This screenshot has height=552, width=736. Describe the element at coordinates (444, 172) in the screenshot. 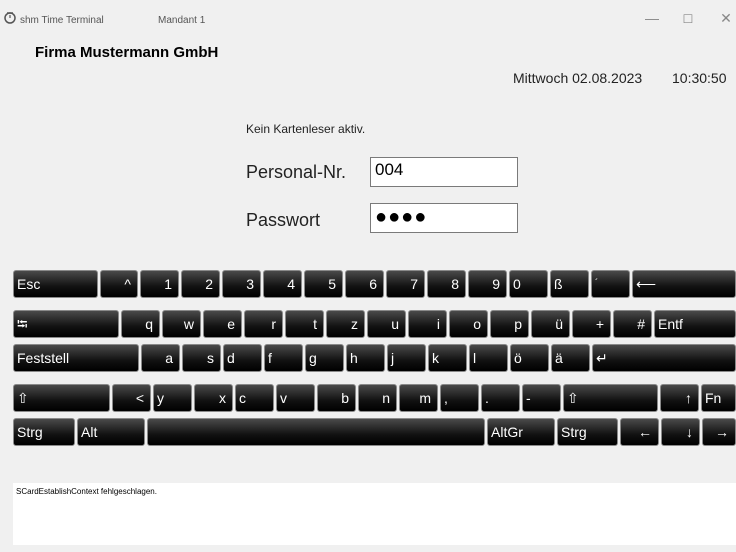

I see `personal-nr-input: 004` at that location.